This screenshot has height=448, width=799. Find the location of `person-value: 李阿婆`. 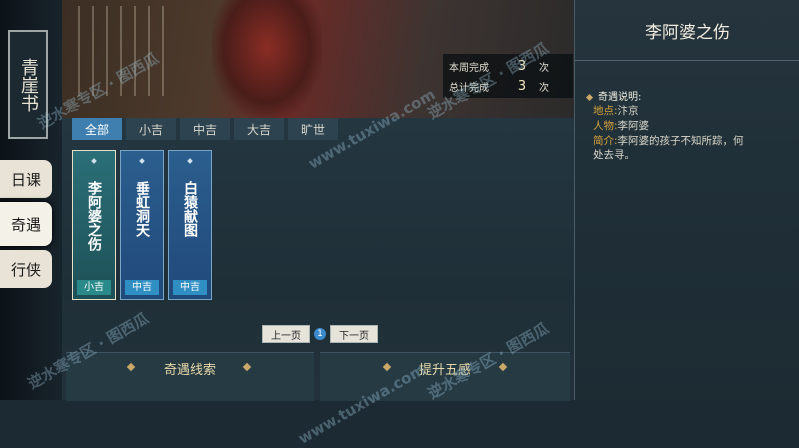

person-value: 李阿婆 is located at coordinates (633, 126).